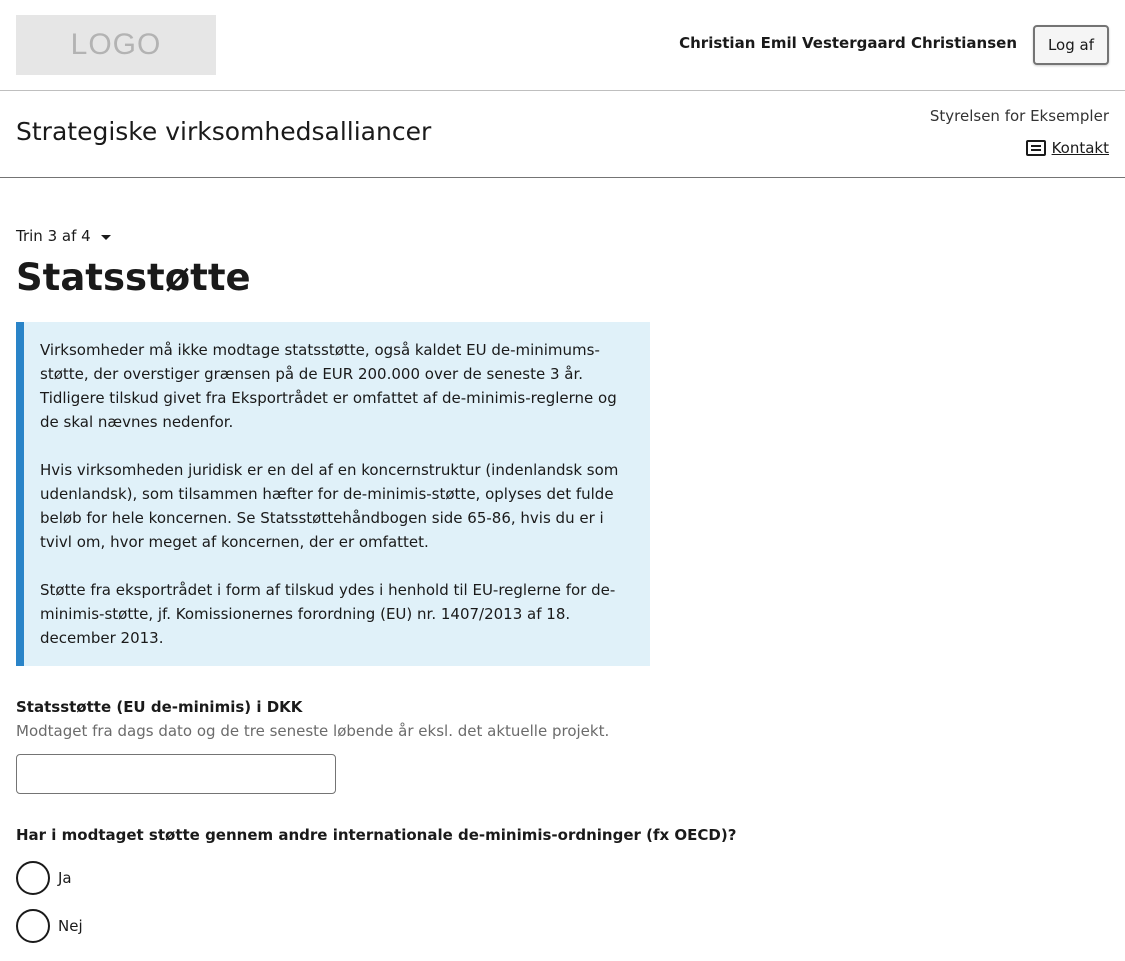  I want to click on logo: LOGO, so click(116, 45).